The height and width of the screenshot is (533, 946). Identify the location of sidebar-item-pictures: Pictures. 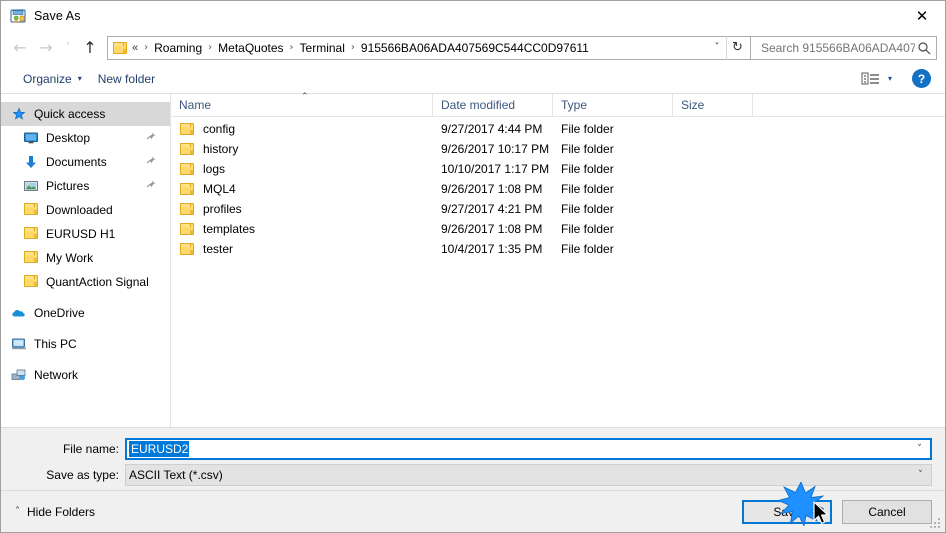
(85, 186).